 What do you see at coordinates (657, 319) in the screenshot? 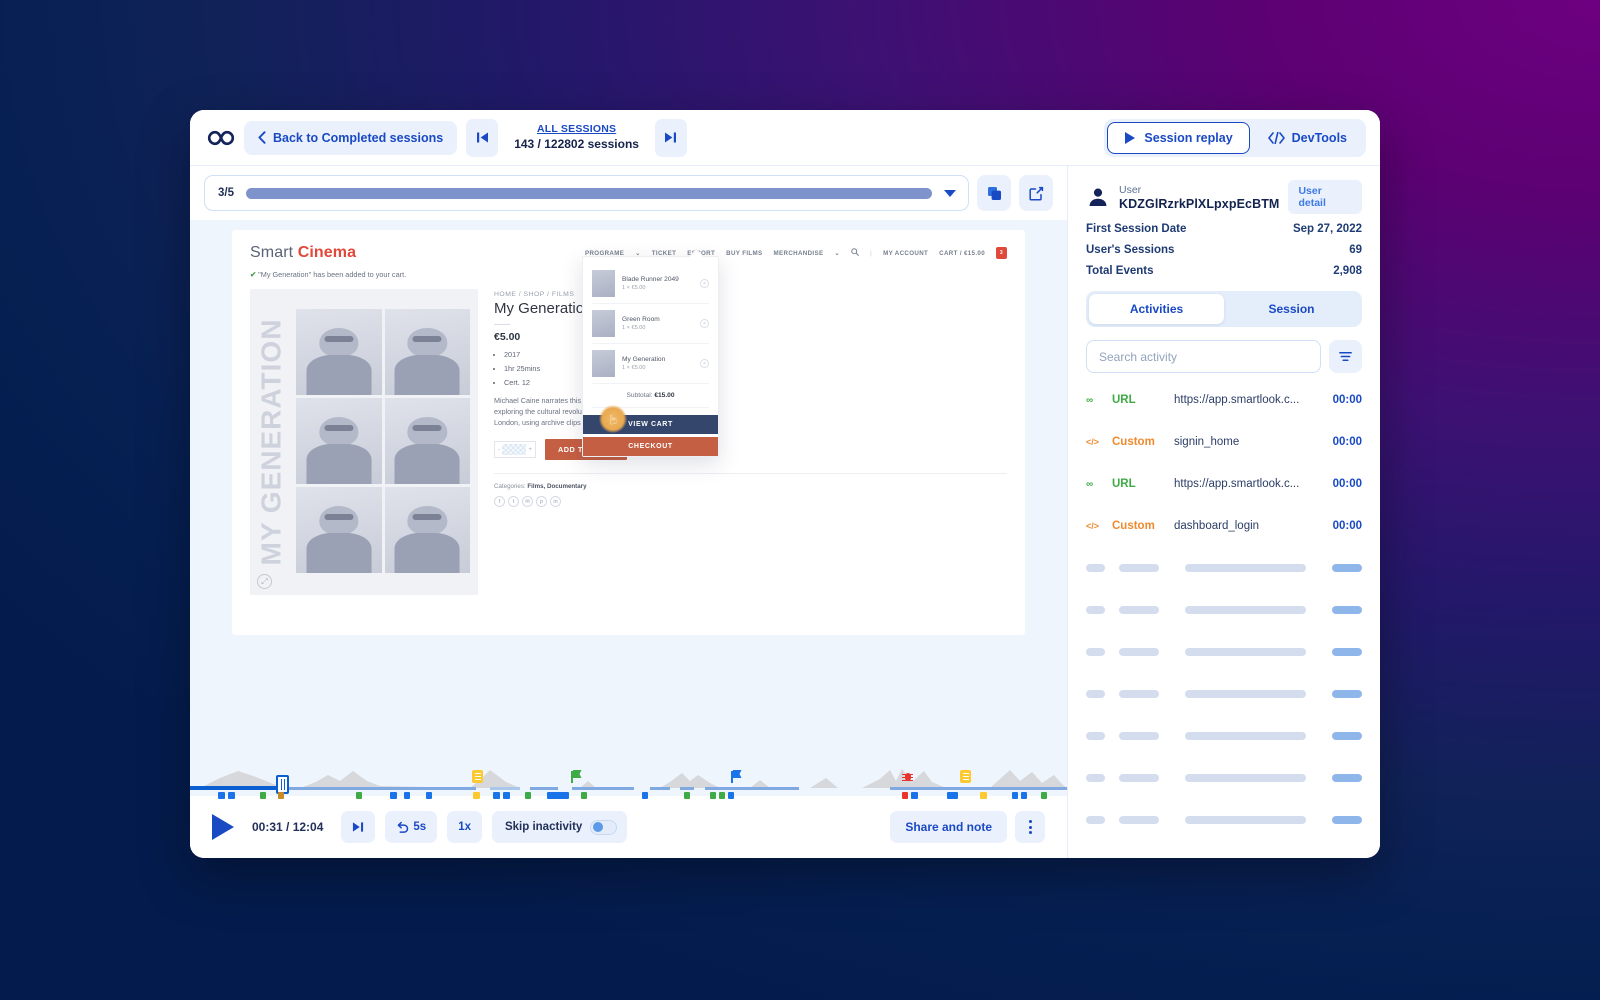
I see `cart-item-name: Green Room` at bounding box center [657, 319].